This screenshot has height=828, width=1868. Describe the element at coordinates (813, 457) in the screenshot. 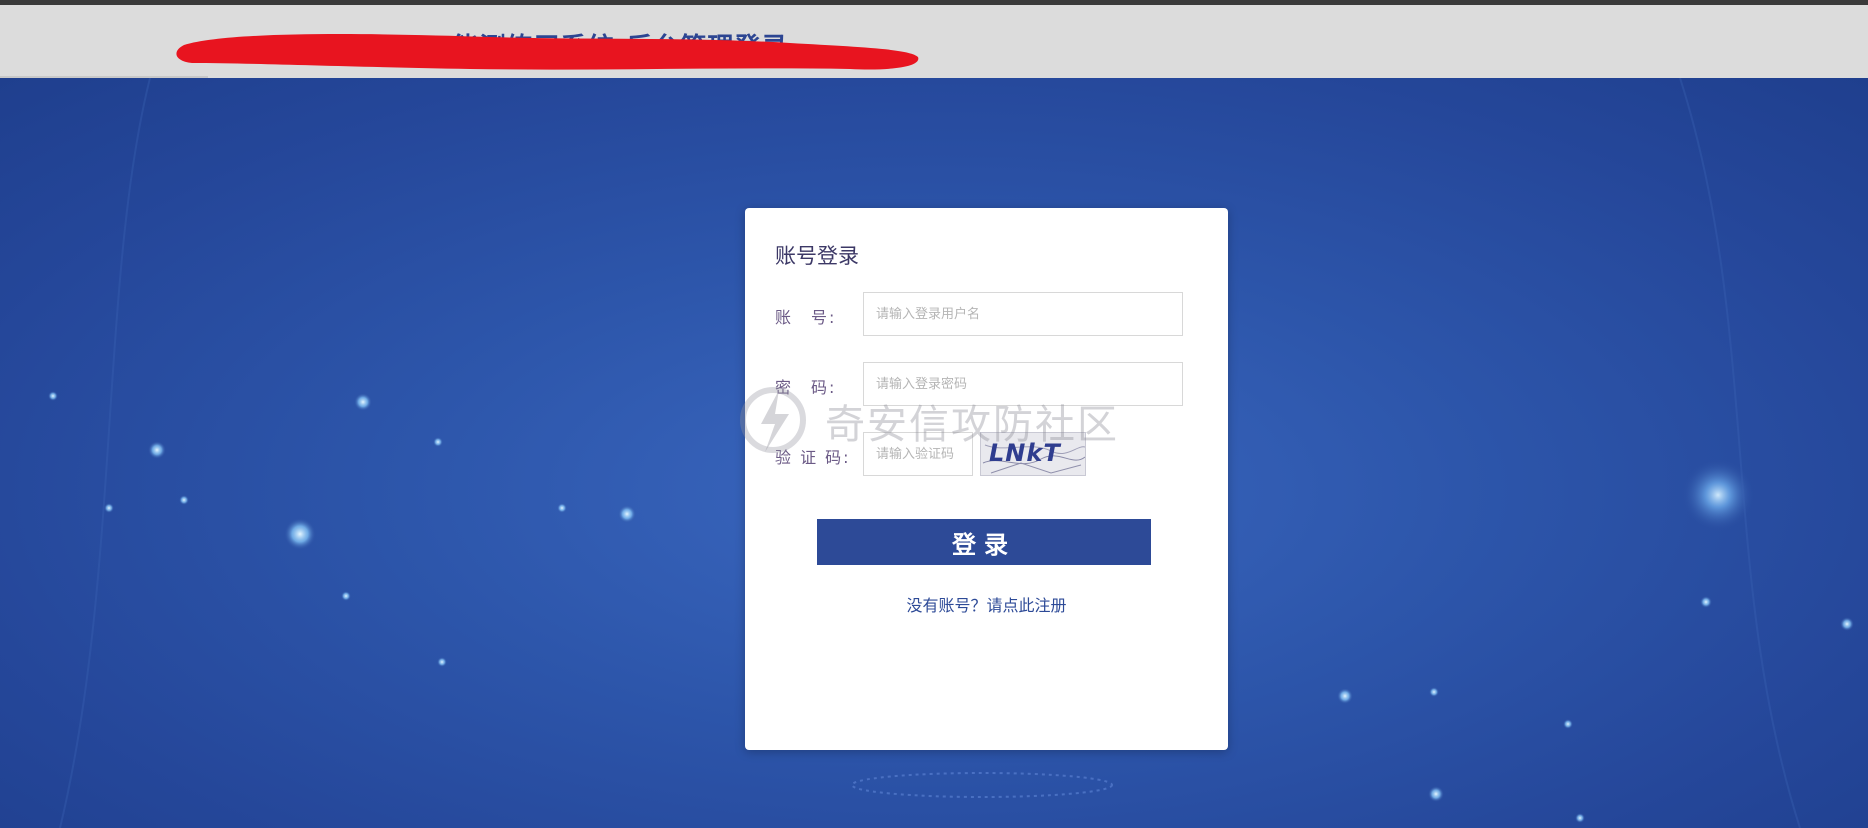

I see `captcha-label: 验 证 码:` at that location.